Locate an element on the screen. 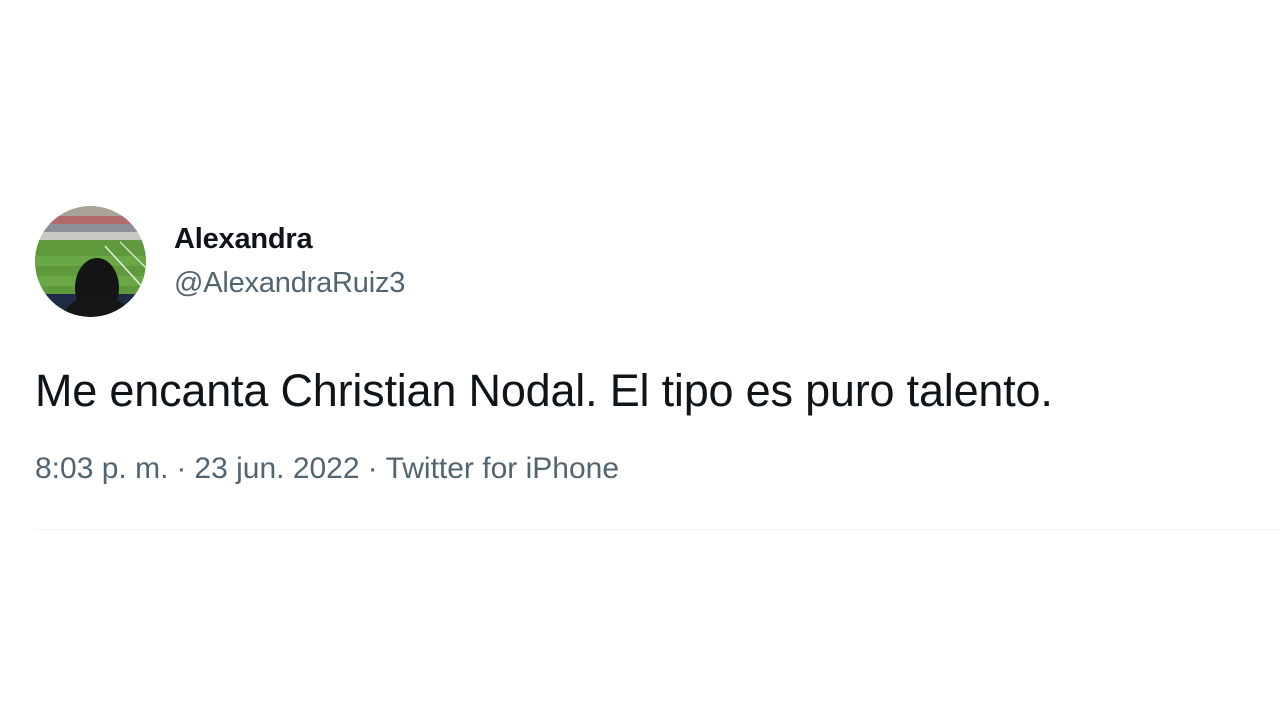 Image resolution: width=1280 pixels, height=720 pixels. tweet-date: 23 jun. 2022 is located at coordinates (276, 468).